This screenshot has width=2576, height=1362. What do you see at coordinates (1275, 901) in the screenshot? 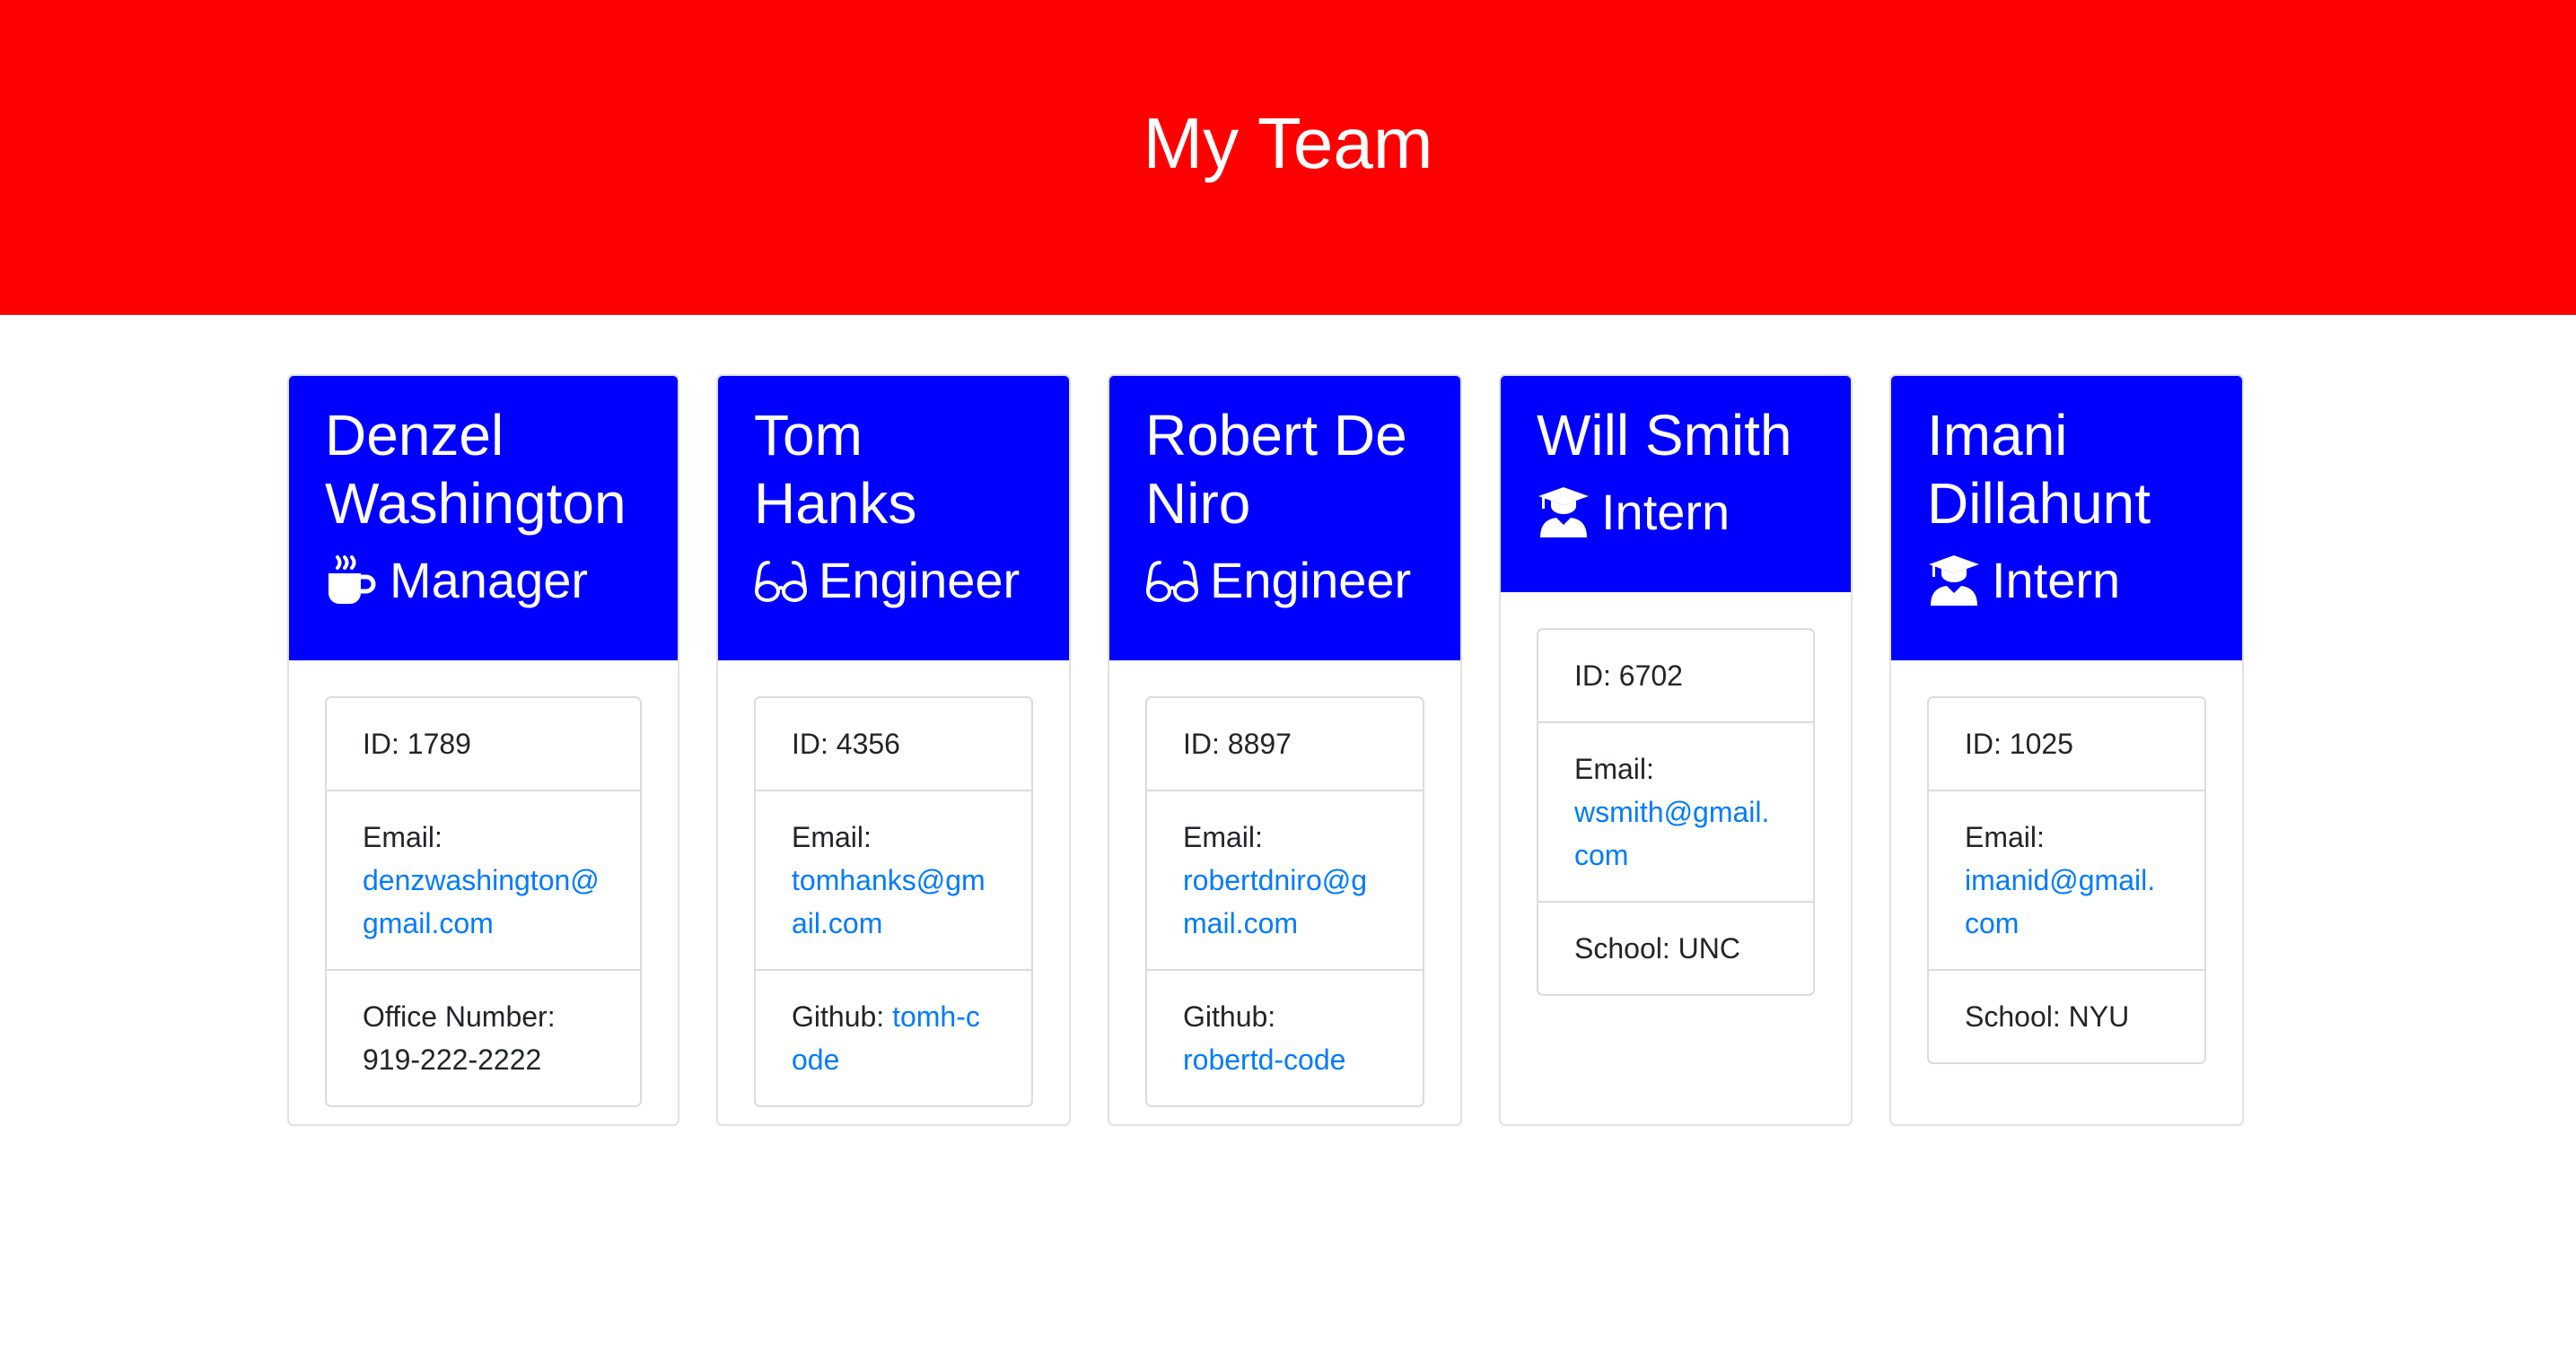
I see `email-link: robertdniro@gmail.com` at bounding box center [1275, 901].